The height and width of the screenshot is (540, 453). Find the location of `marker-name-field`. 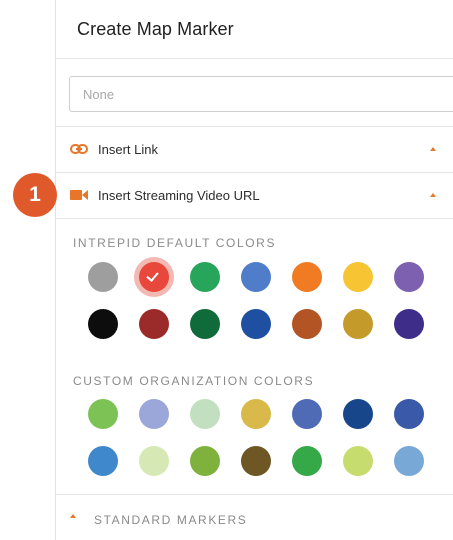

marker-name-field is located at coordinates (261, 94).